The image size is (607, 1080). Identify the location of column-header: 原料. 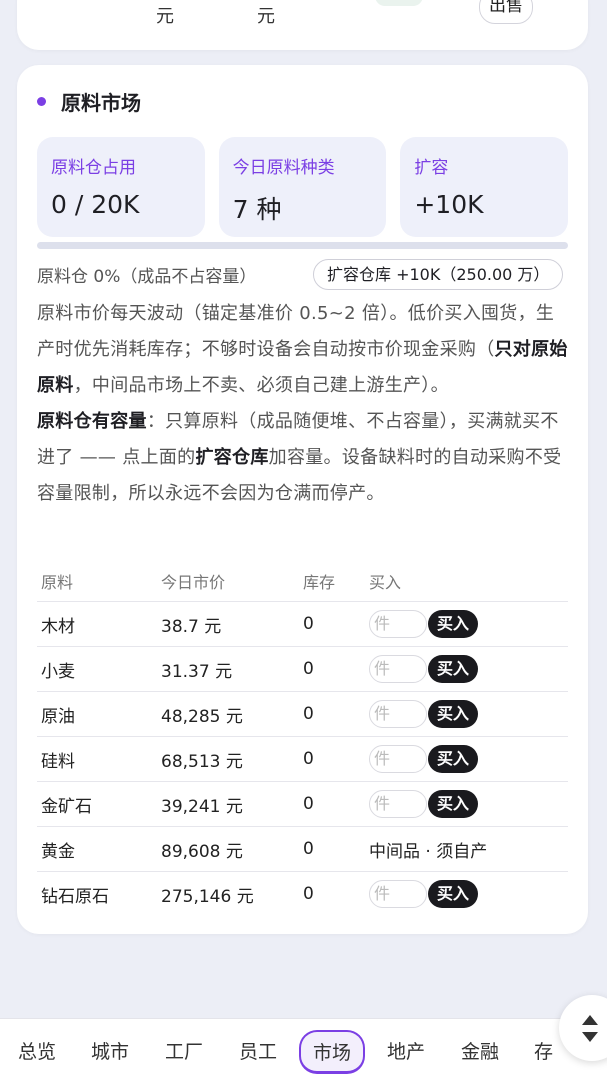
(57, 582).